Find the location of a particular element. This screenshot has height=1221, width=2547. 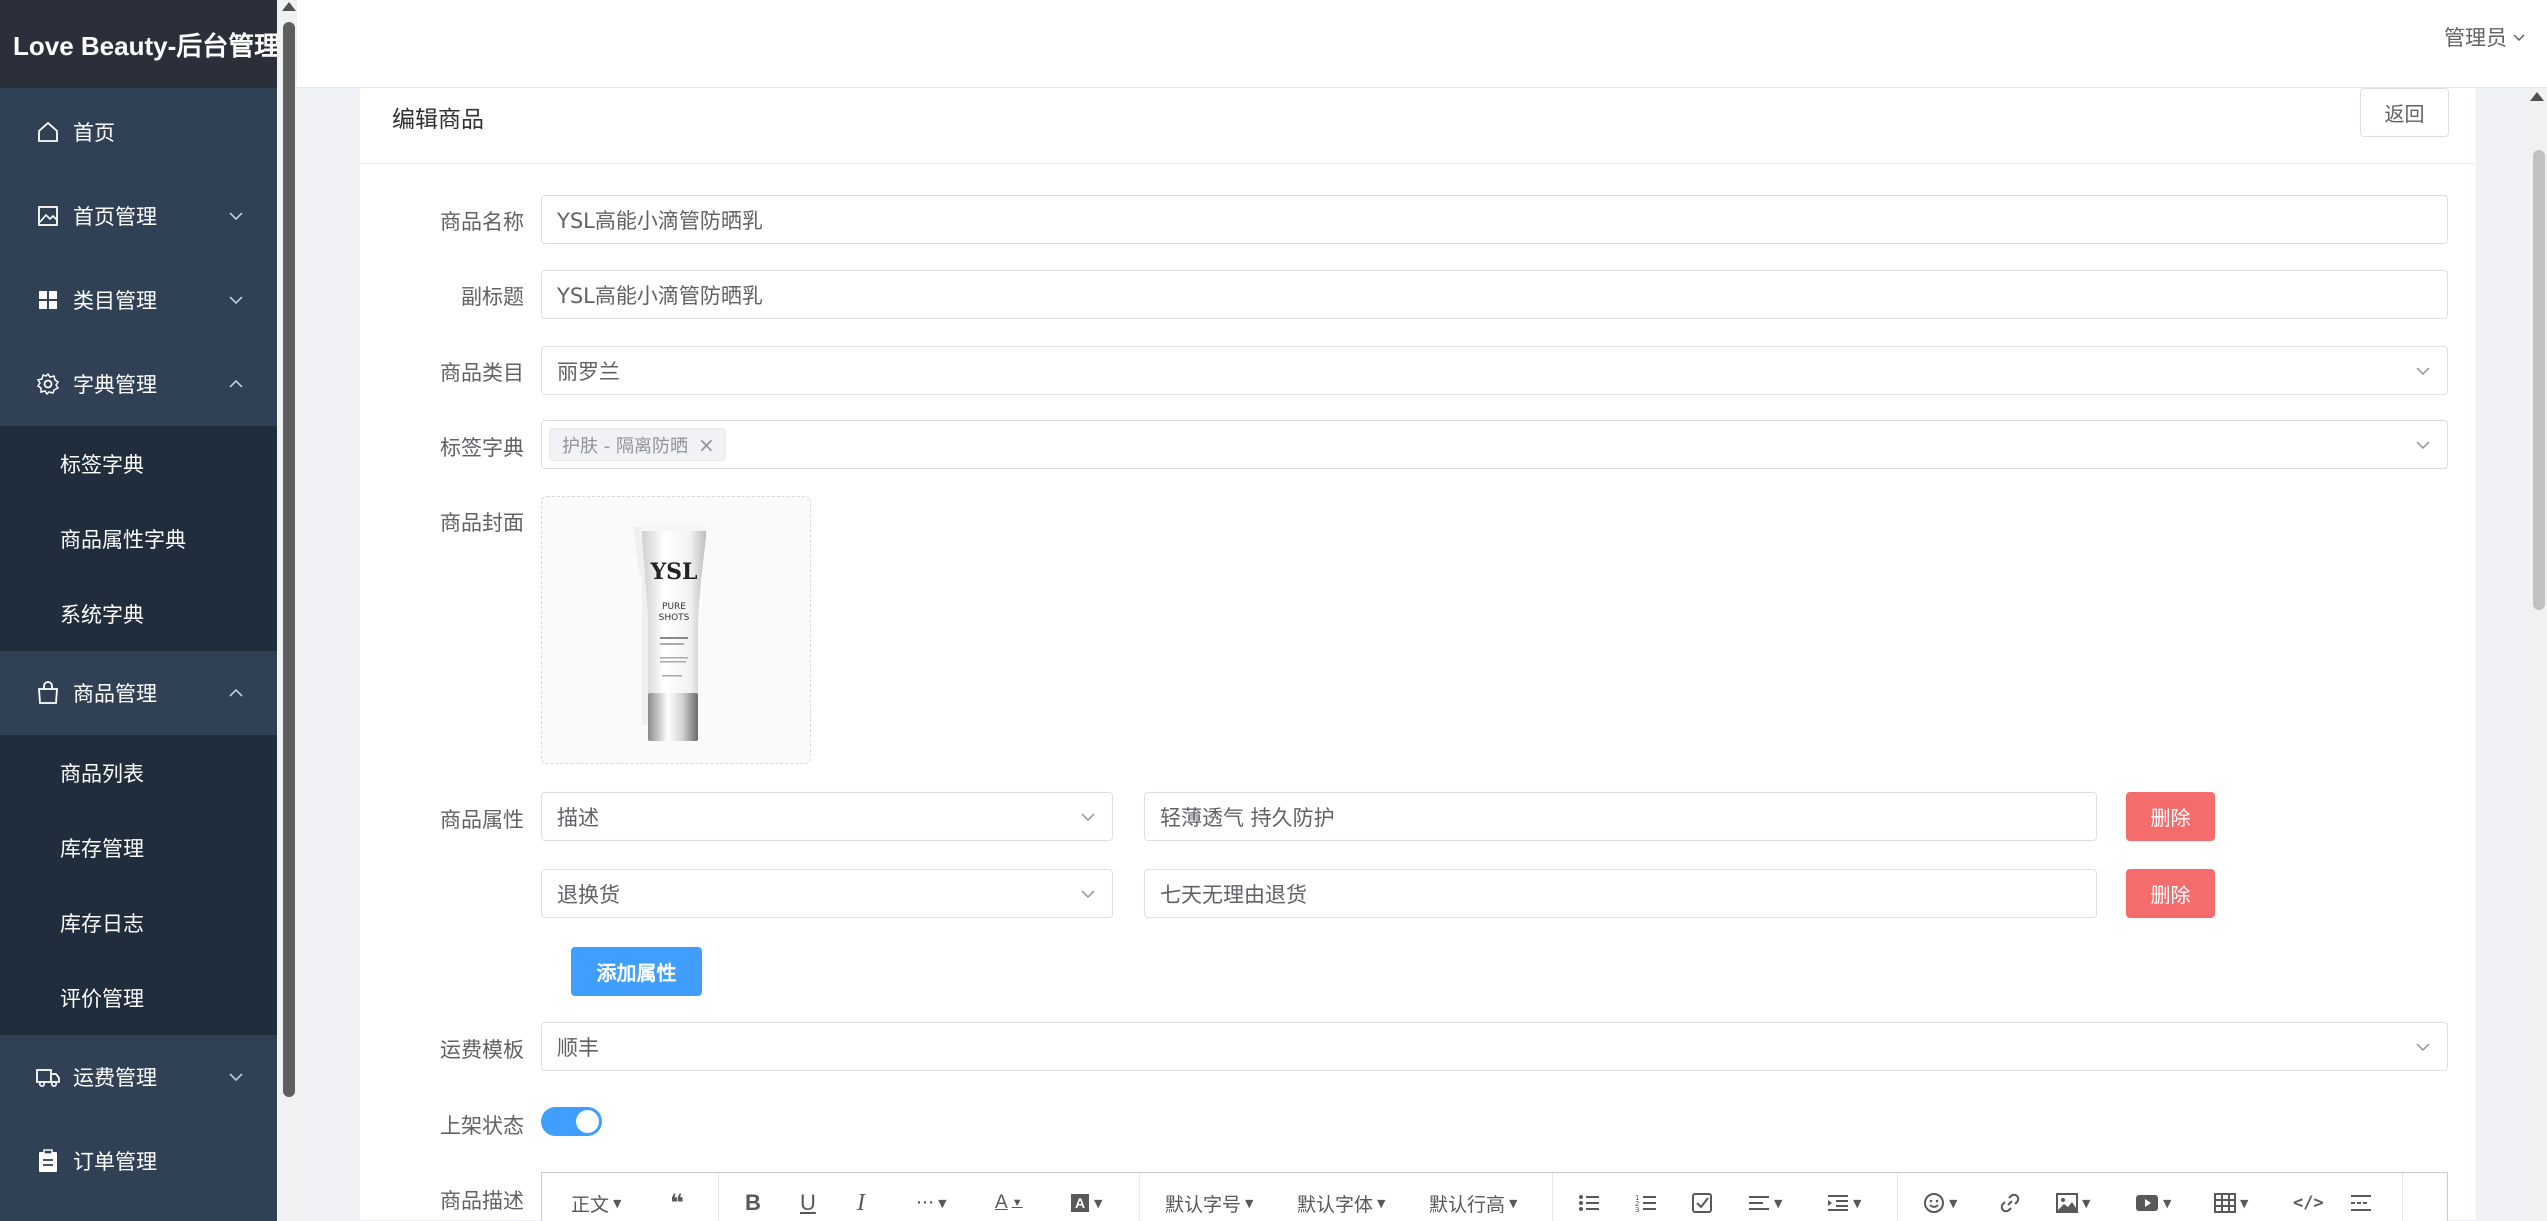

table-icon: ▼ is located at coordinates (2231, 1197).